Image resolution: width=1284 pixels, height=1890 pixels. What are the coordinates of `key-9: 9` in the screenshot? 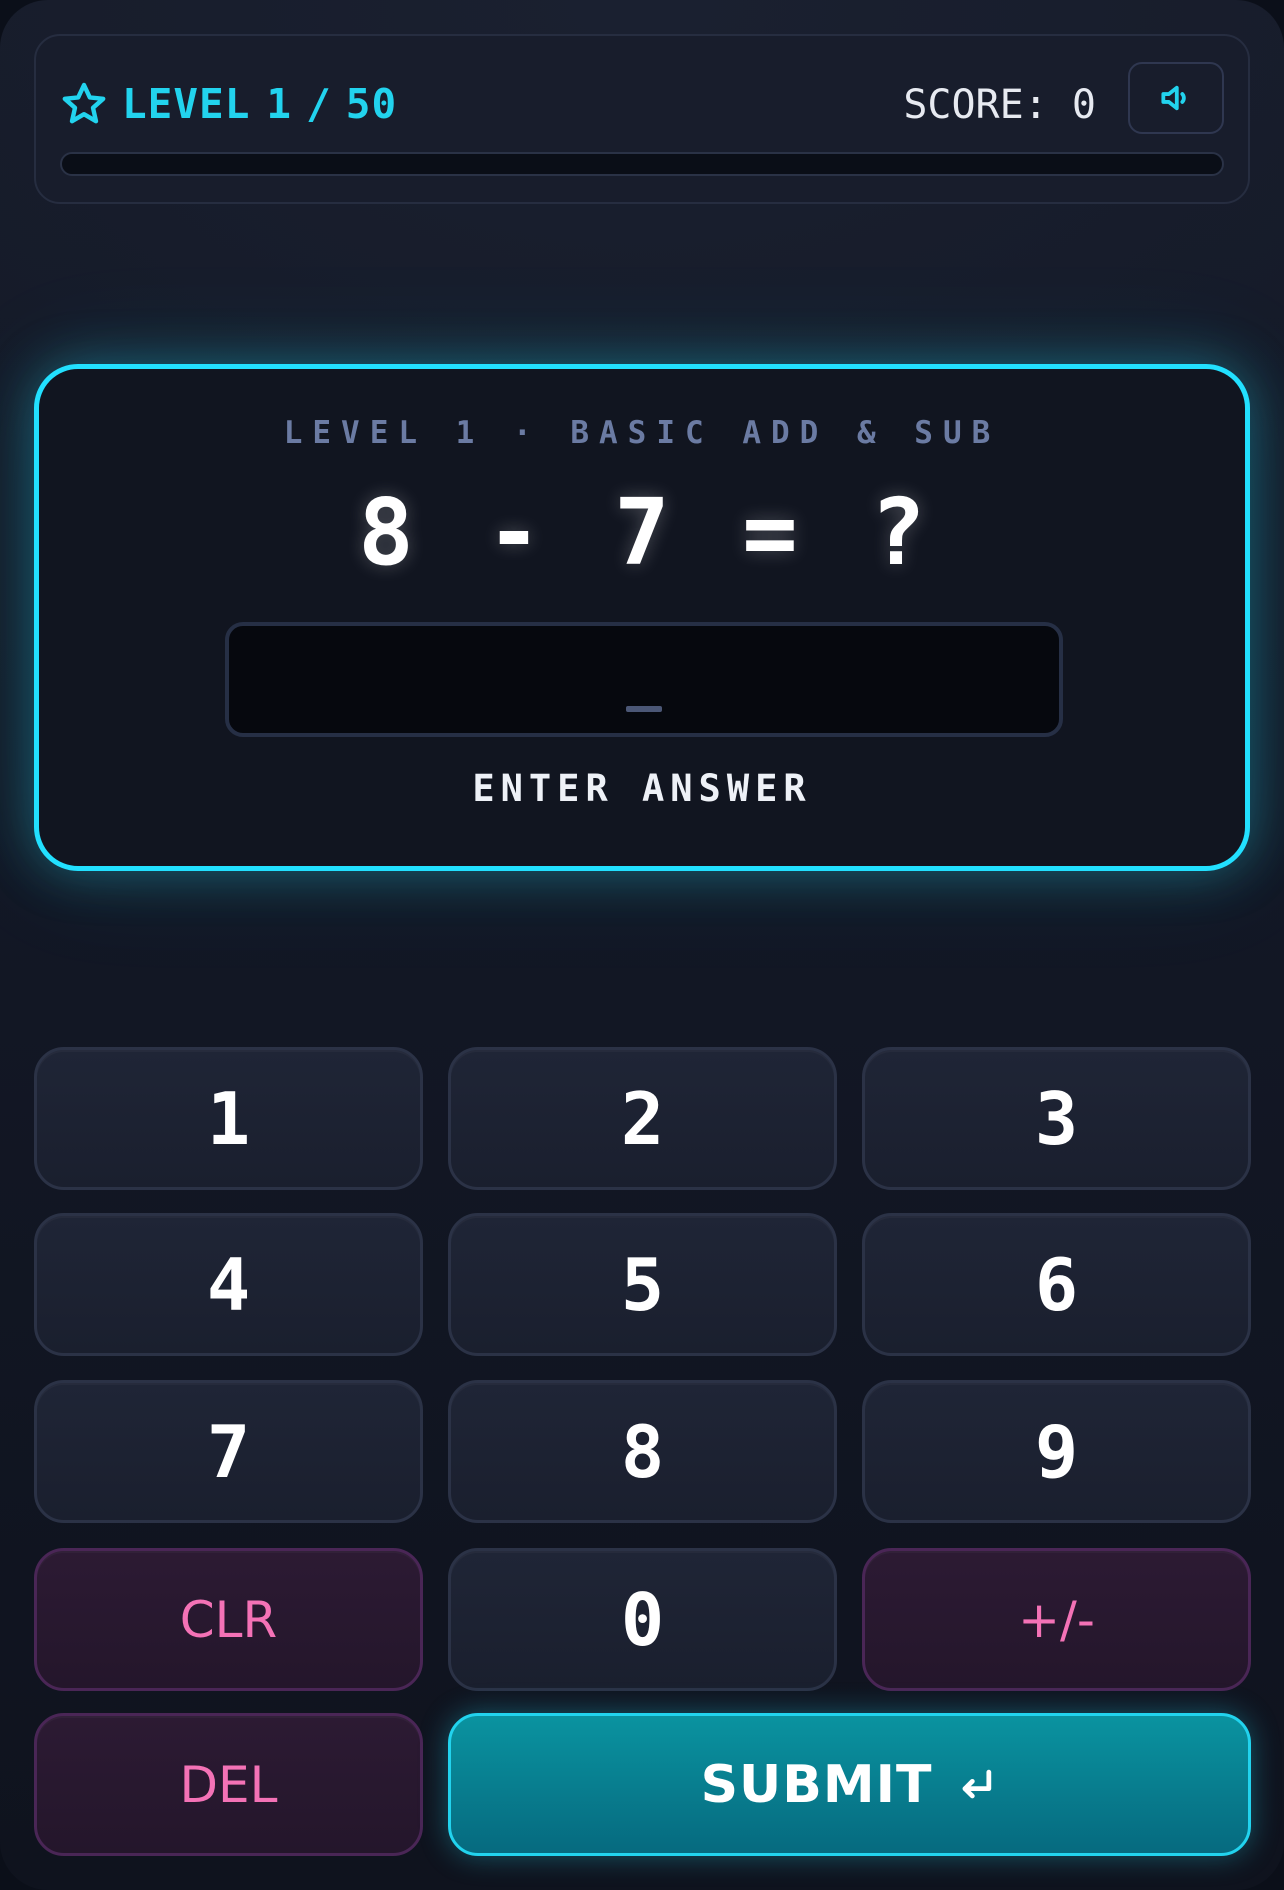 It's located at (1056, 1451).